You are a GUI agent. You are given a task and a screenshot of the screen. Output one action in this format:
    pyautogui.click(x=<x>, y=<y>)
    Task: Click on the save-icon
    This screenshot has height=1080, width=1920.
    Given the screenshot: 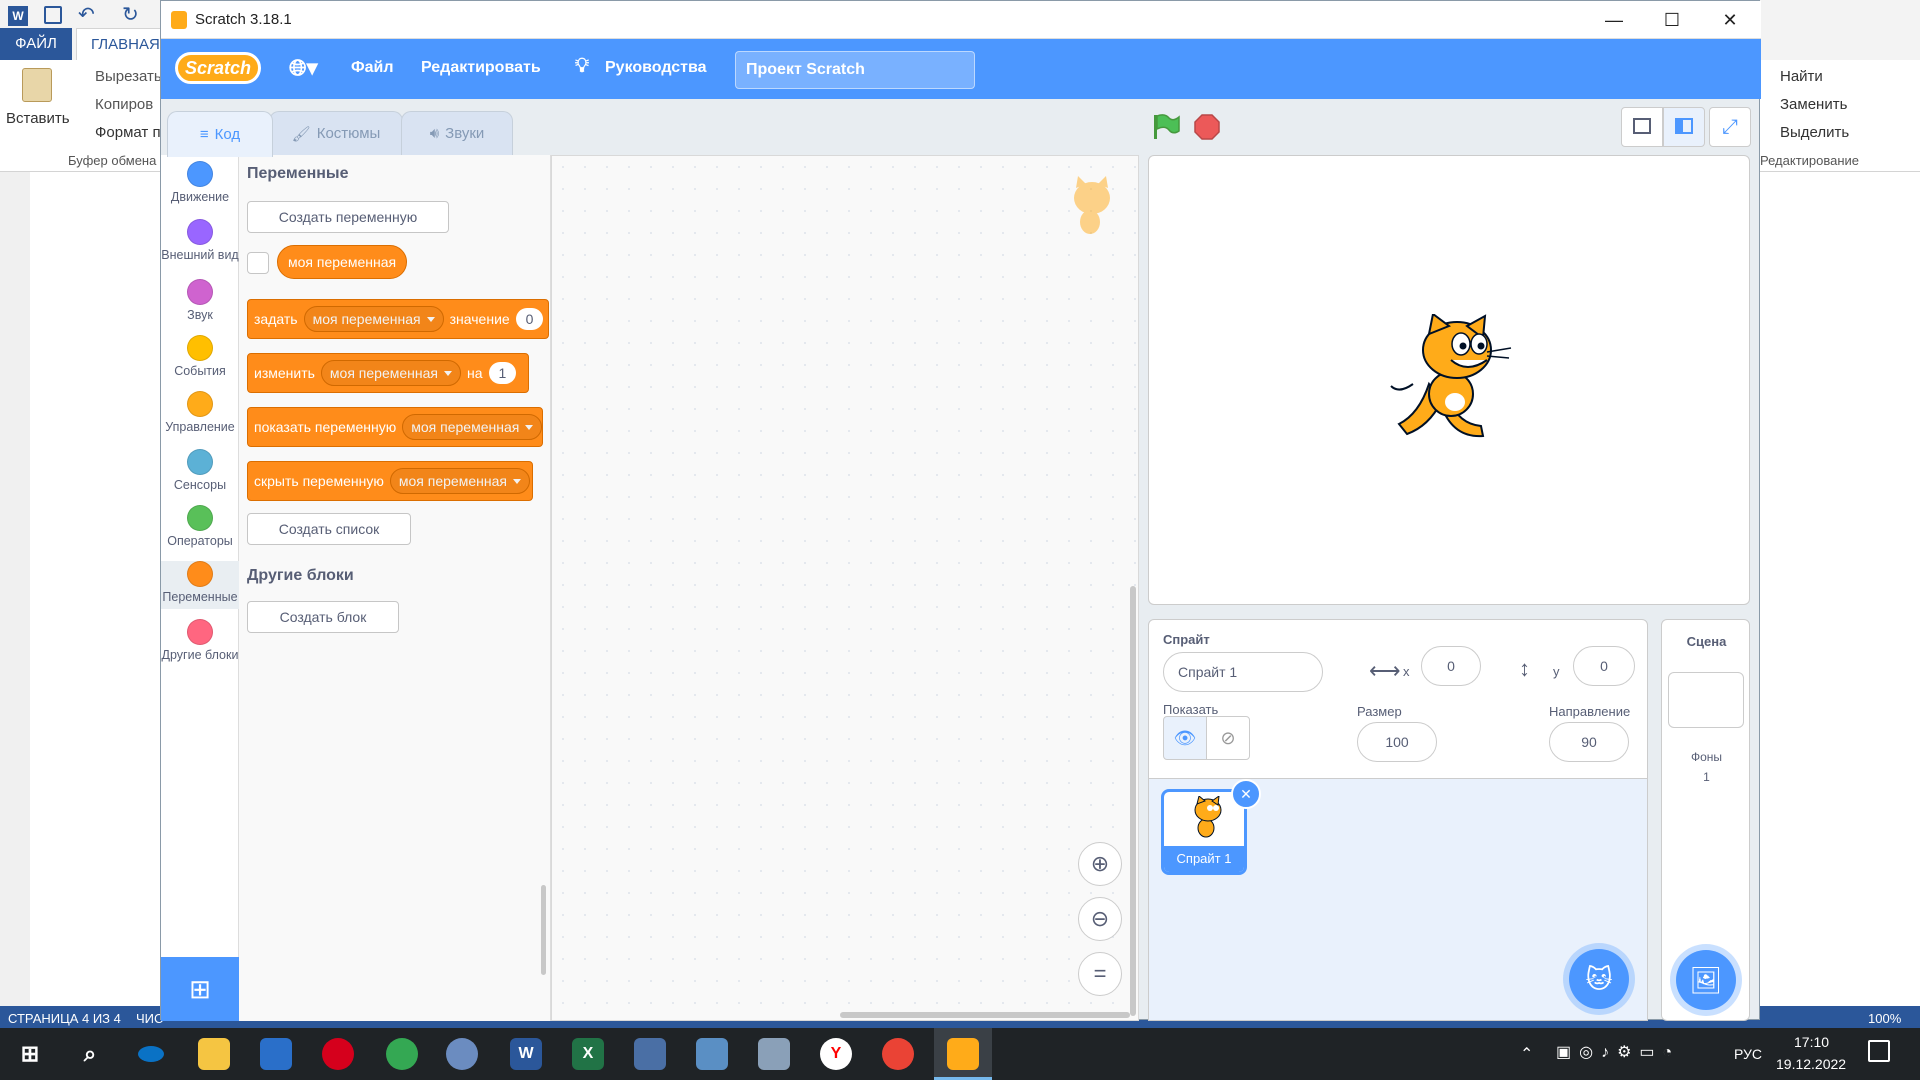 What is the action you would take?
    pyautogui.click(x=53, y=15)
    